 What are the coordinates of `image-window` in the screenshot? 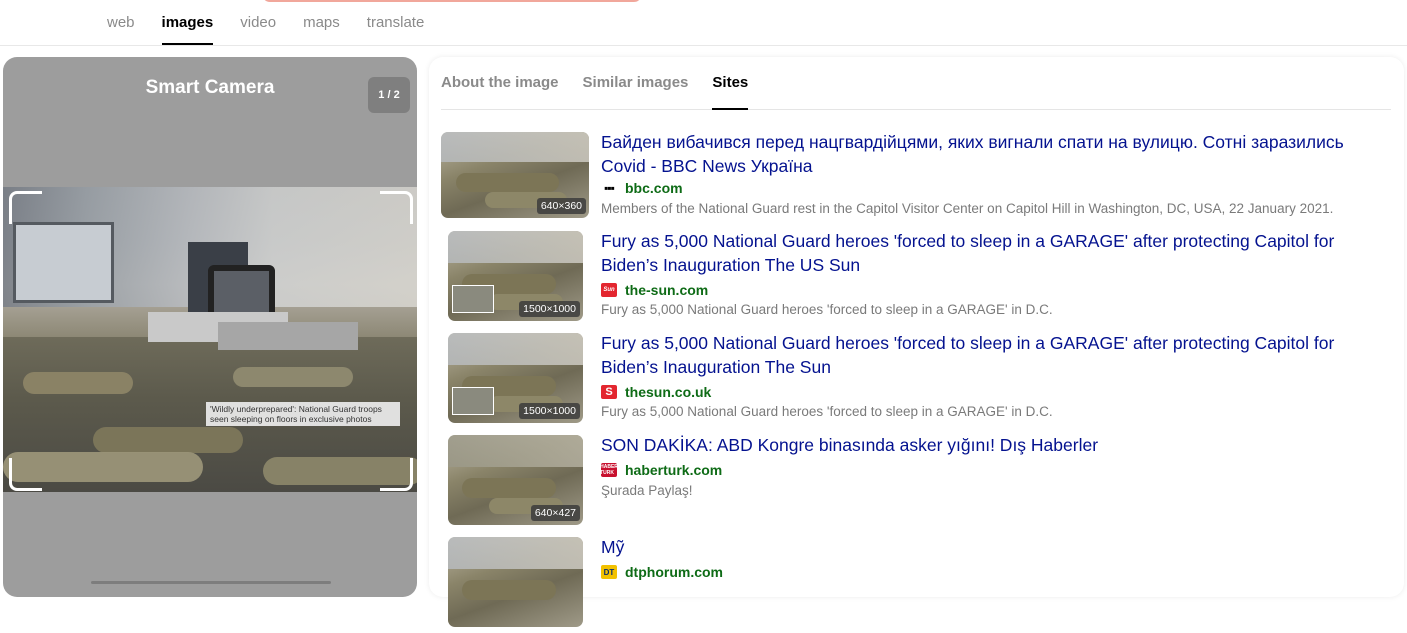 It's located at (63, 262).